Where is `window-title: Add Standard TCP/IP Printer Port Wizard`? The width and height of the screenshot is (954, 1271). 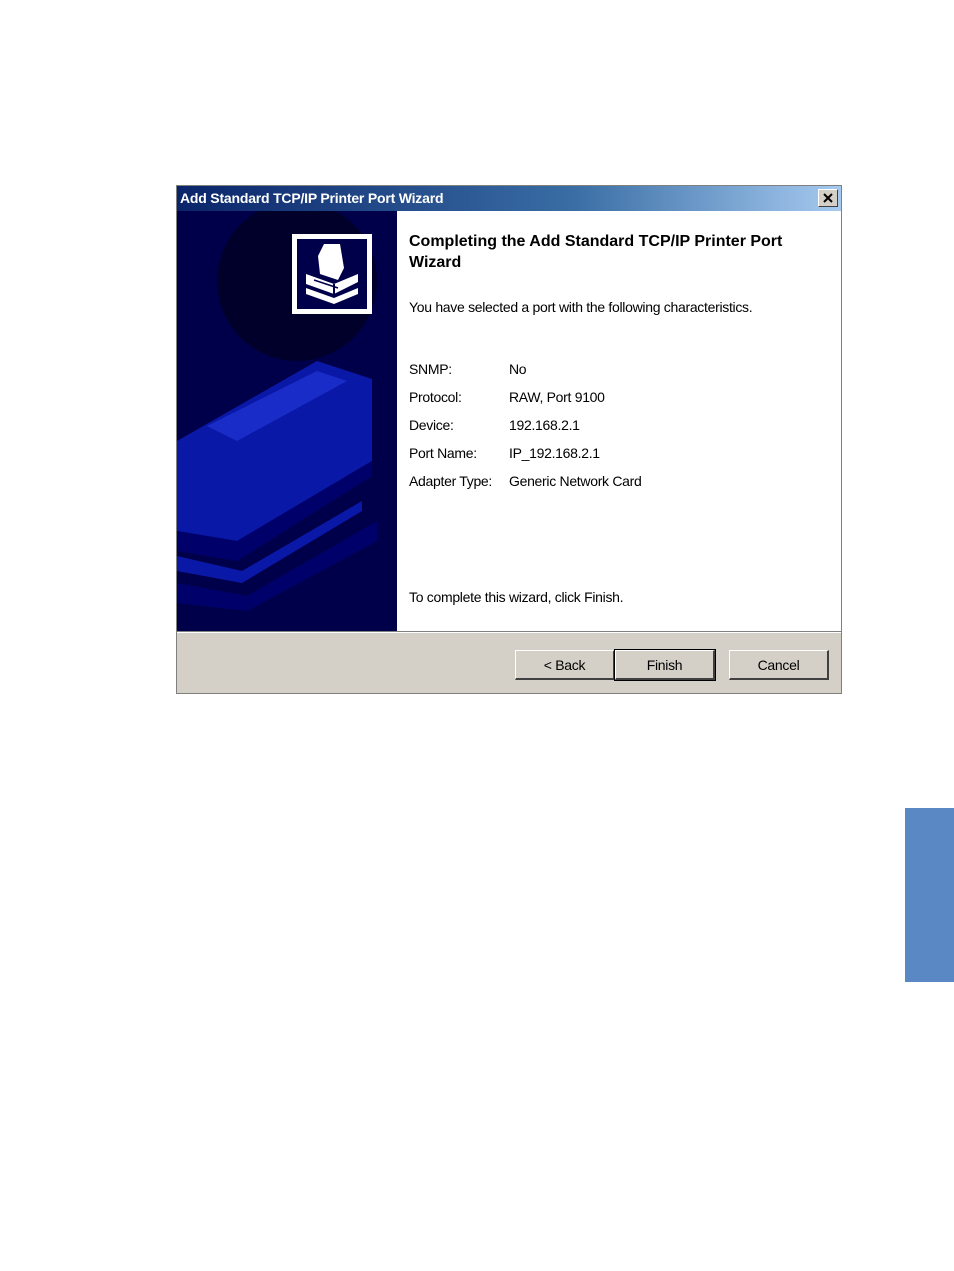
window-title: Add Standard TCP/IP Printer Port Wizard is located at coordinates (312, 198).